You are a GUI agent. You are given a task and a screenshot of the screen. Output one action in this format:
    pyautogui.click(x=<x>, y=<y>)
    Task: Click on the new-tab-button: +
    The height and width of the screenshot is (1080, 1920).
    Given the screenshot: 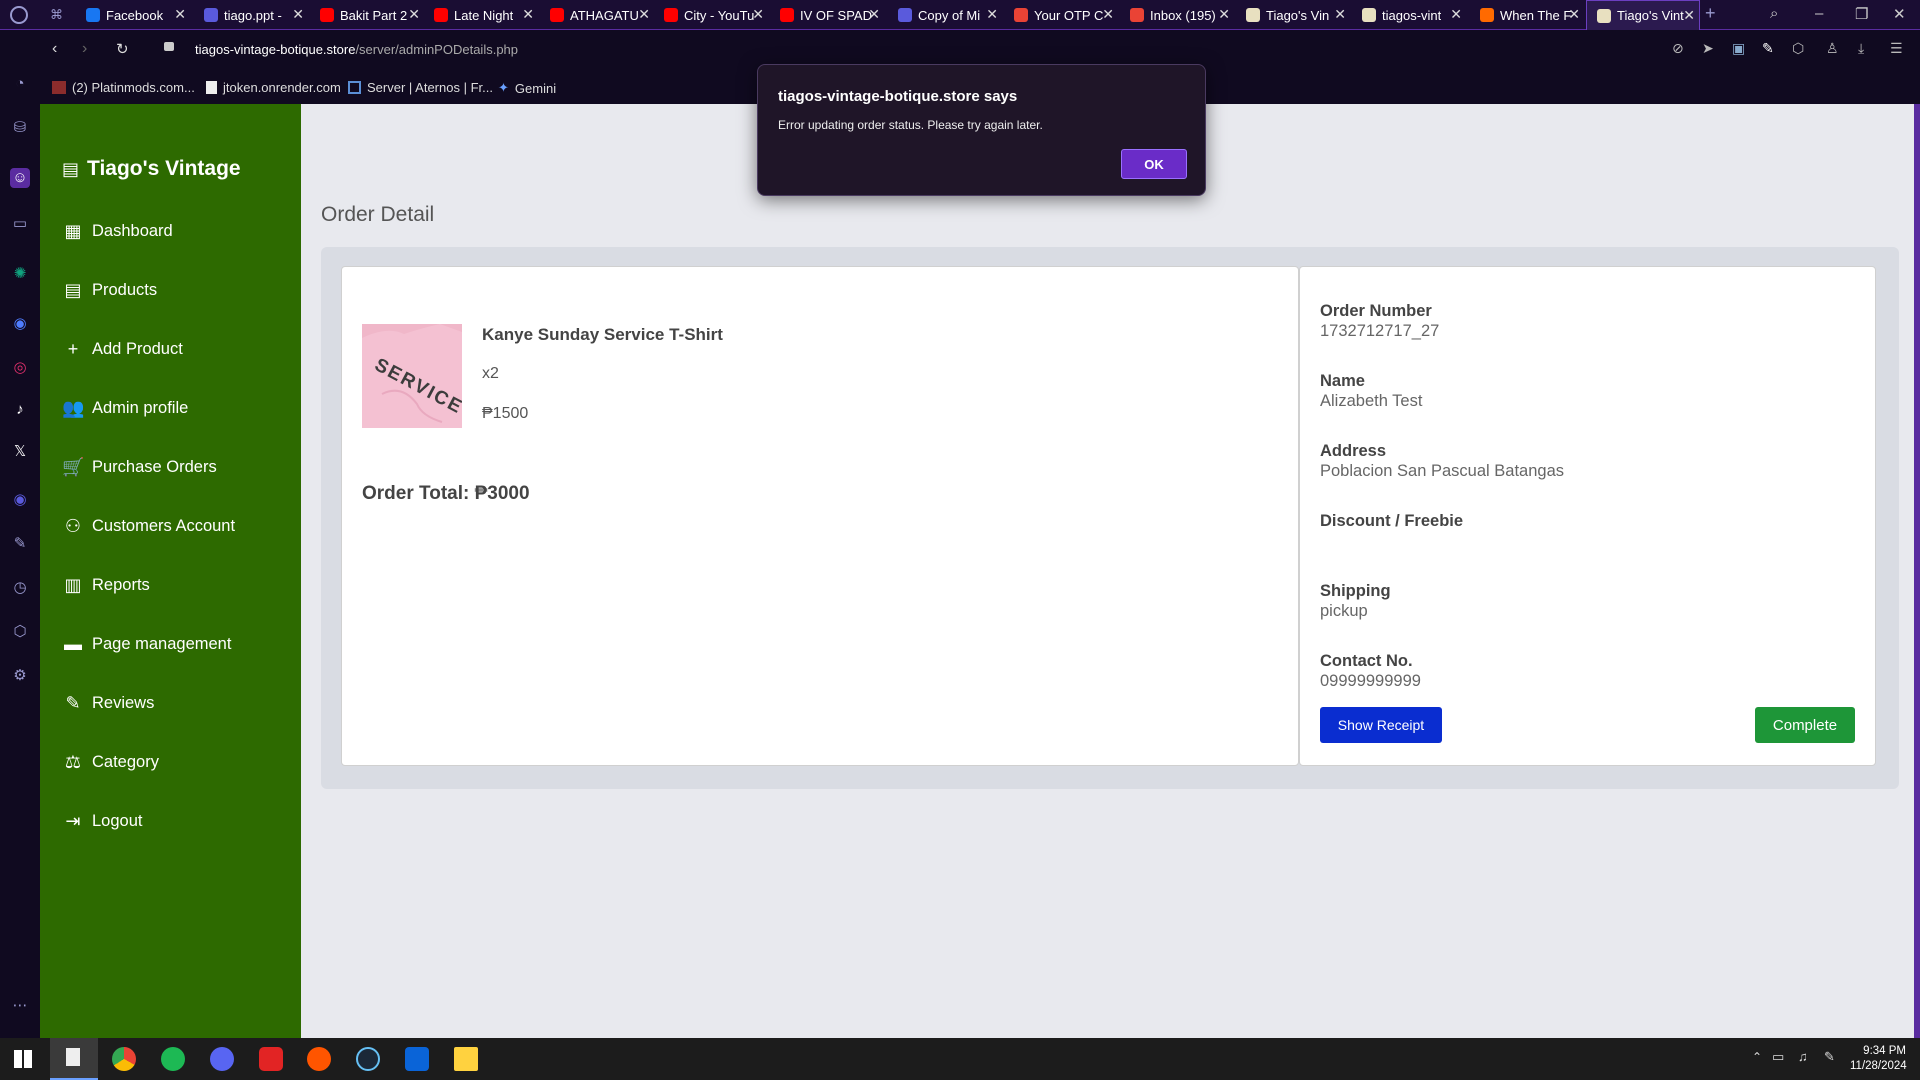 What is the action you would take?
    pyautogui.click(x=1710, y=13)
    